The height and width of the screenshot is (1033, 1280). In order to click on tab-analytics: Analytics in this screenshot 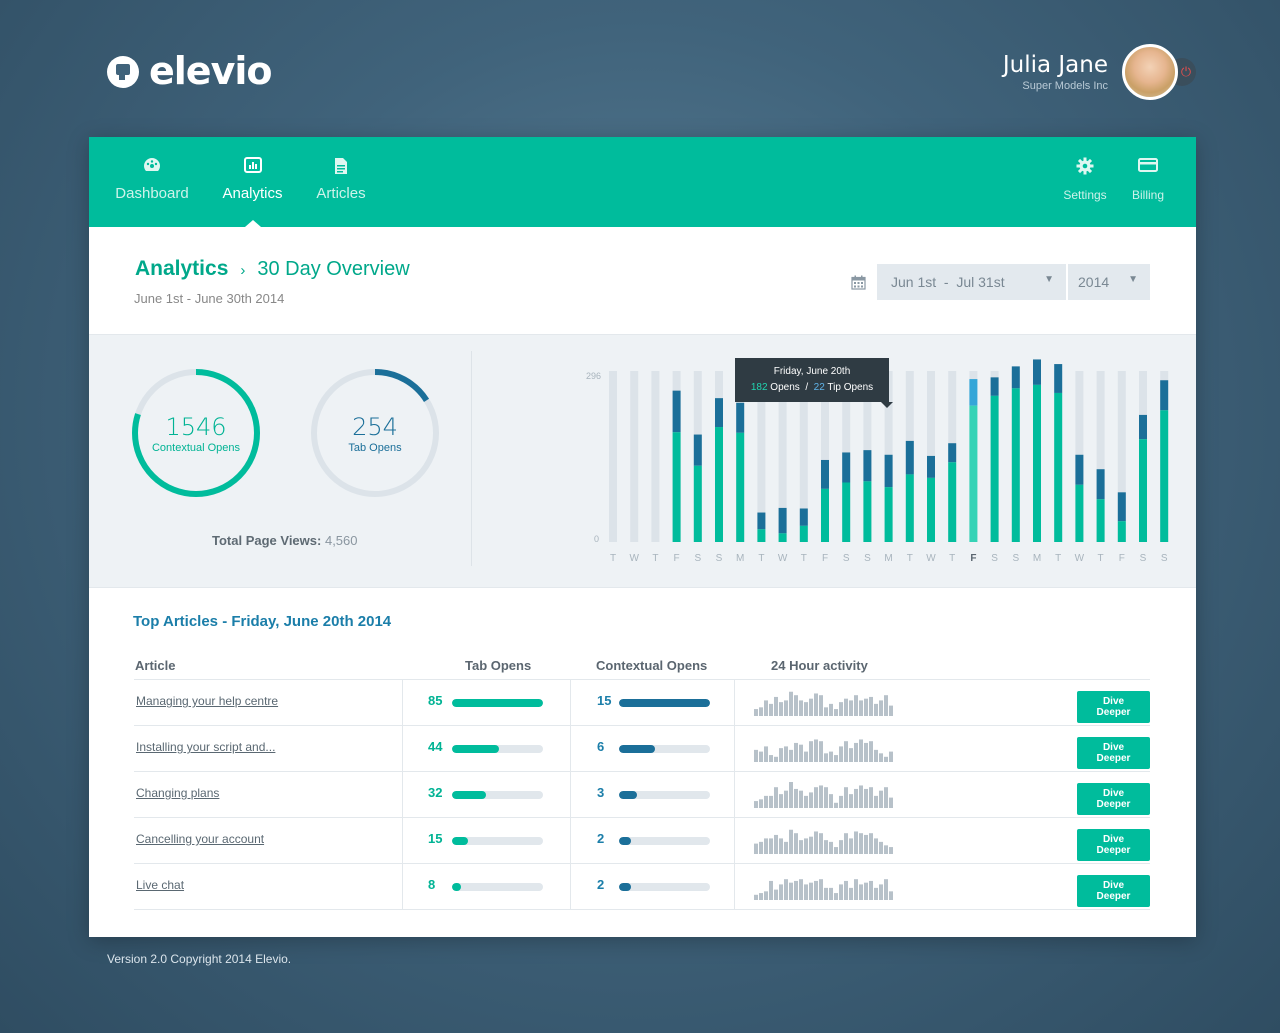, I will do `click(252, 179)`.